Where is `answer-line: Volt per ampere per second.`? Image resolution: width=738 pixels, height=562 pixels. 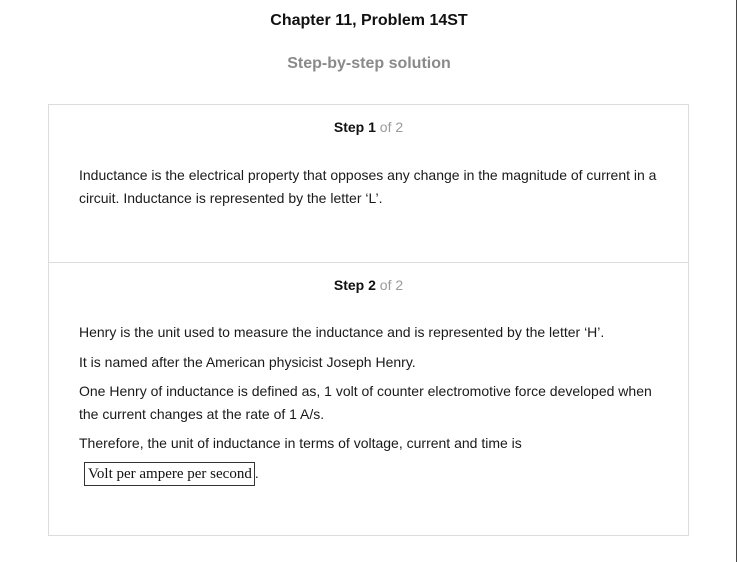
answer-line: Volt per ampere per second. is located at coordinates (371, 473).